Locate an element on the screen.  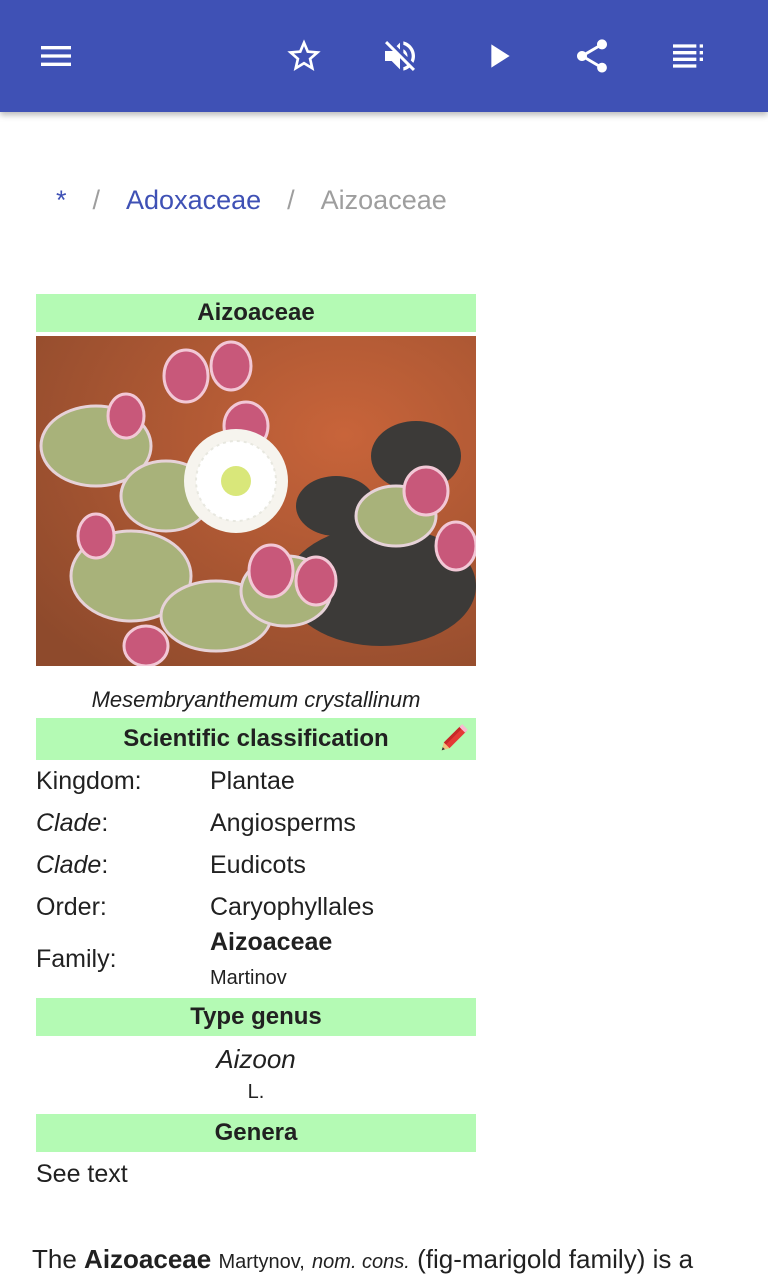
lead-term: Aizoaceae is located at coordinates (148, 1259).